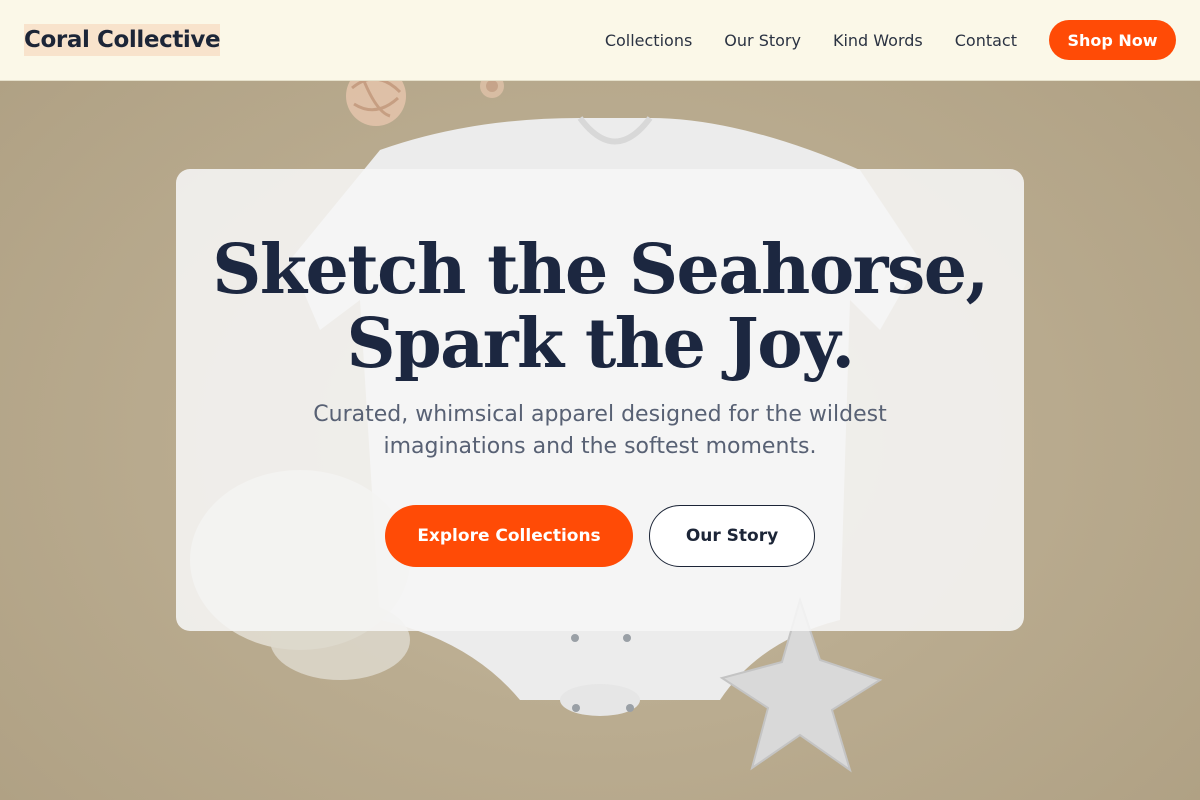 This screenshot has width=1200, height=800. I want to click on hero-headline-line2: Spark the Joy., so click(600, 344).